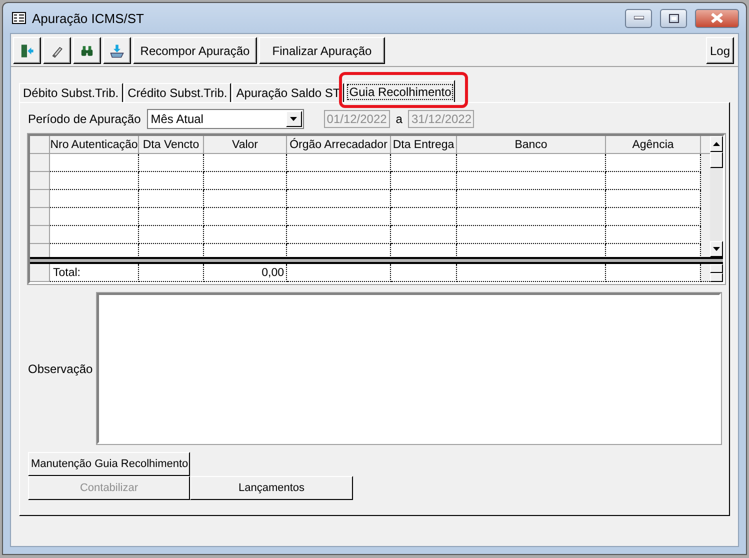 The width and height of the screenshot is (749, 558). I want to click on column-header: Dta Vencto, so click(171, 145).